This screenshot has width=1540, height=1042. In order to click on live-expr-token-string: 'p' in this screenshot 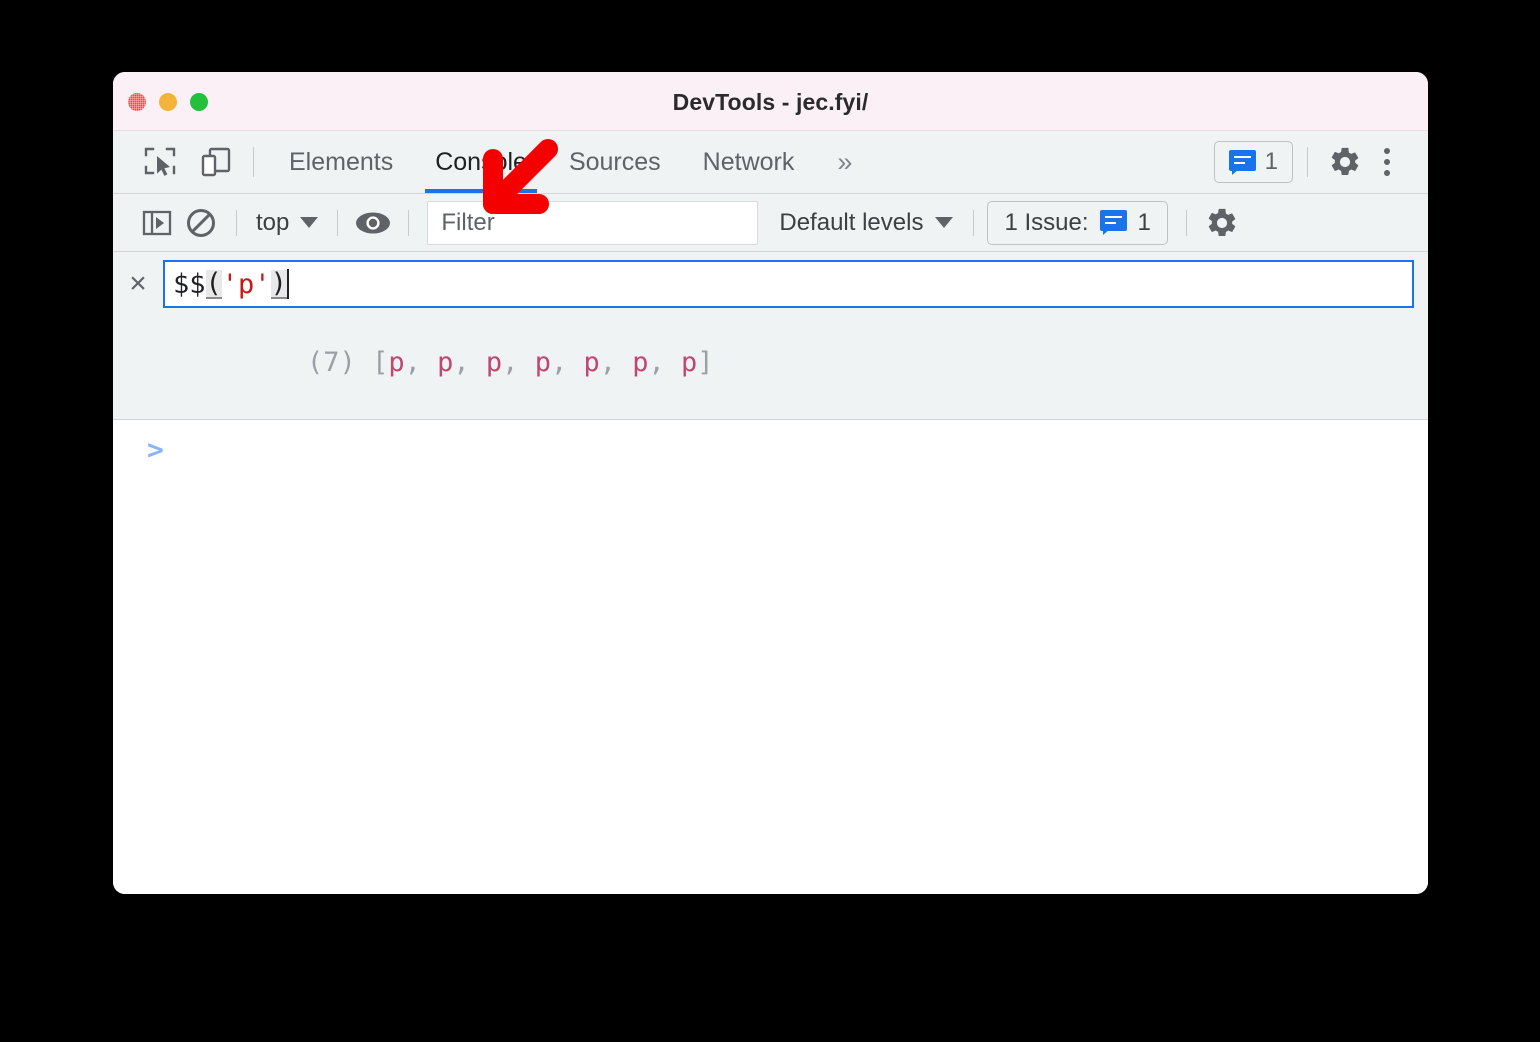, I will do `click(246, 284)`.